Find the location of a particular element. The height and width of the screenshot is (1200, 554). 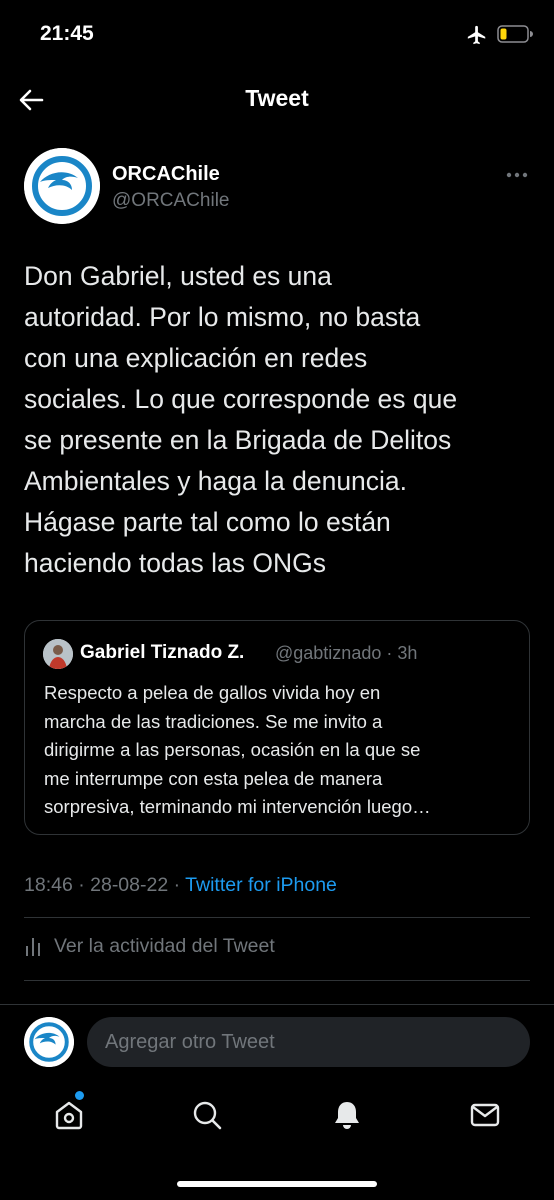

airplane-icon is located at coordinates (476, 35).